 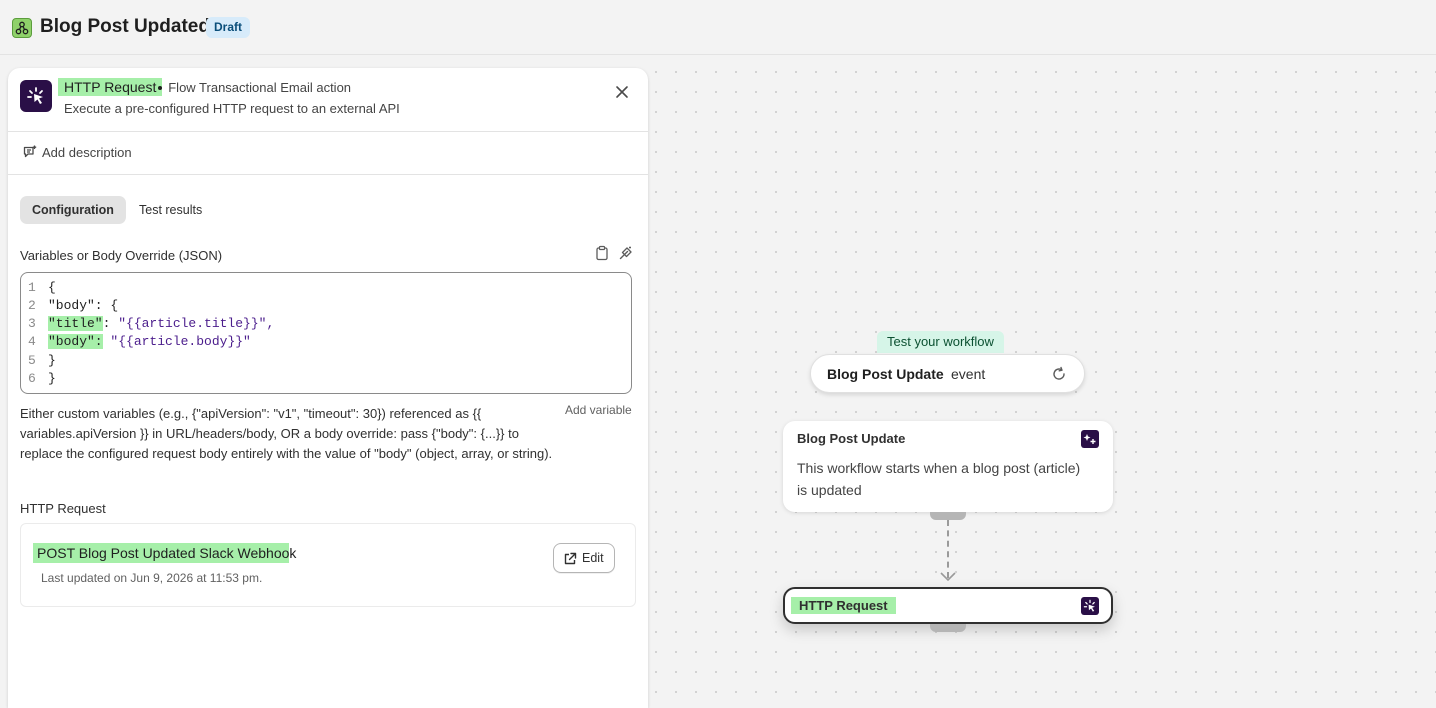 I want to click on request-name-highlighted: POST Blog Post Updated Slack Webhoo, so click(x=161, y=553).